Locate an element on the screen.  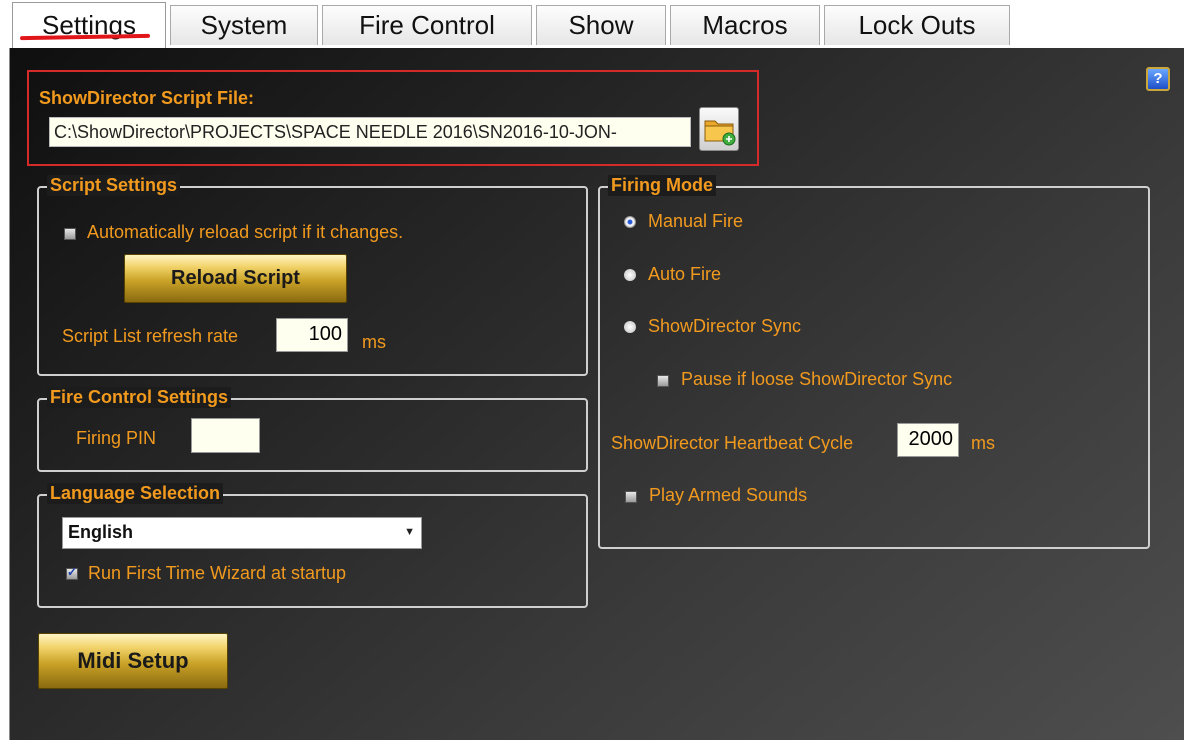
refresh-rate-input: 100 is located at coordinates (312, 335).